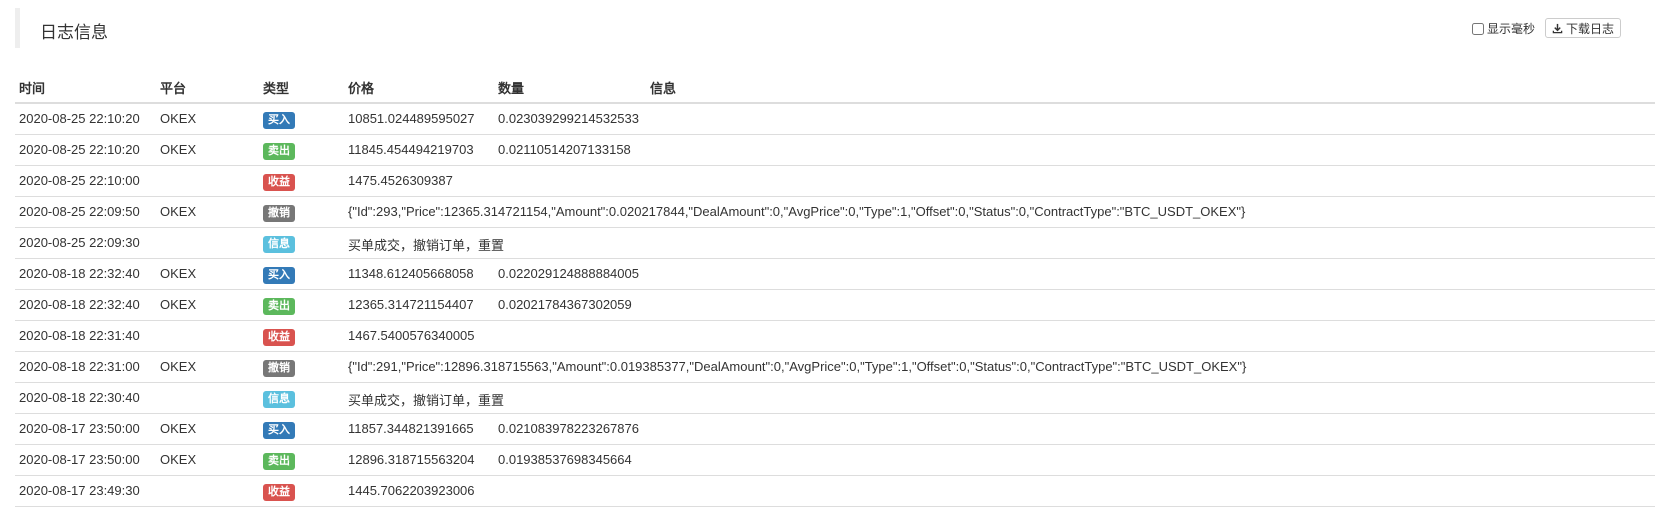 This screenshot has height=507, width=1669. I want to click on cell-time: 2020-08-18 22:31:00, so click(79, 366).